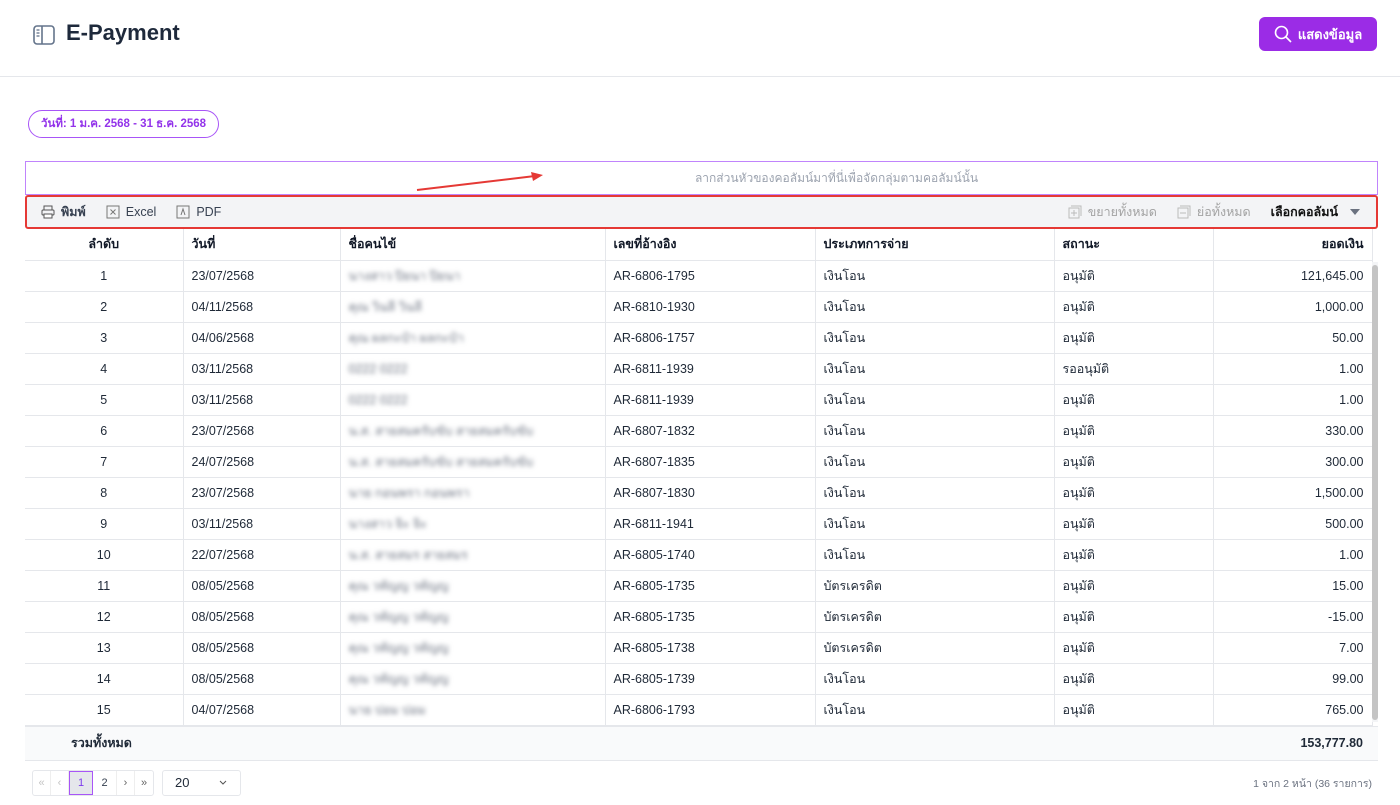  Describe the element at coordinates (198, 212) in the screenshot. I see `pdf-button: PDF` at that location.